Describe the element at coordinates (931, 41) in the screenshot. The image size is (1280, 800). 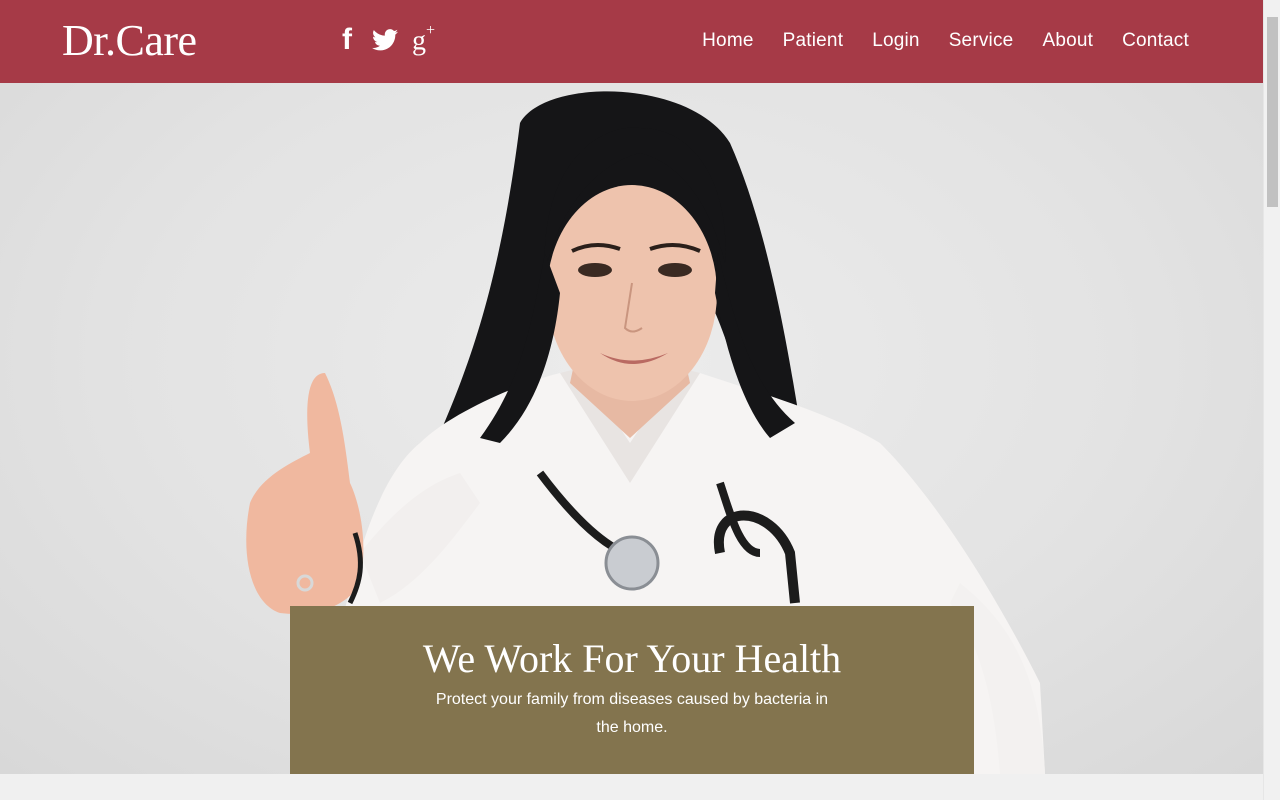
I see `main-nav: Home Patient Login Service About Contact` at that location.